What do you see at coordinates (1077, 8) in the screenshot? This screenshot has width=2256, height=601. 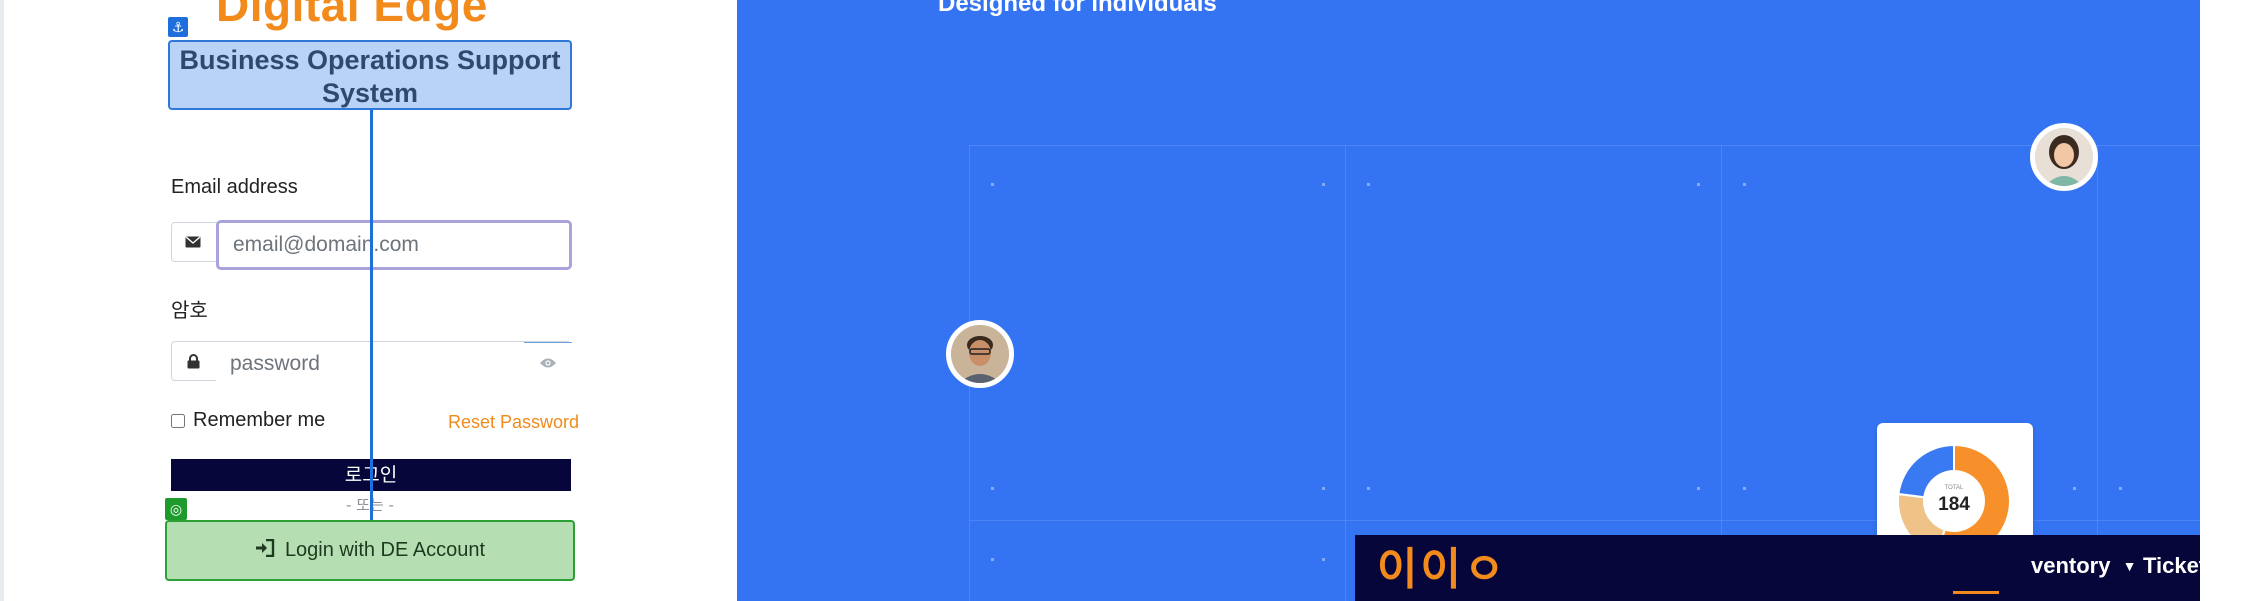 I see `hero-tagline: Designed for individuals` at bounding box center [1077, 8].